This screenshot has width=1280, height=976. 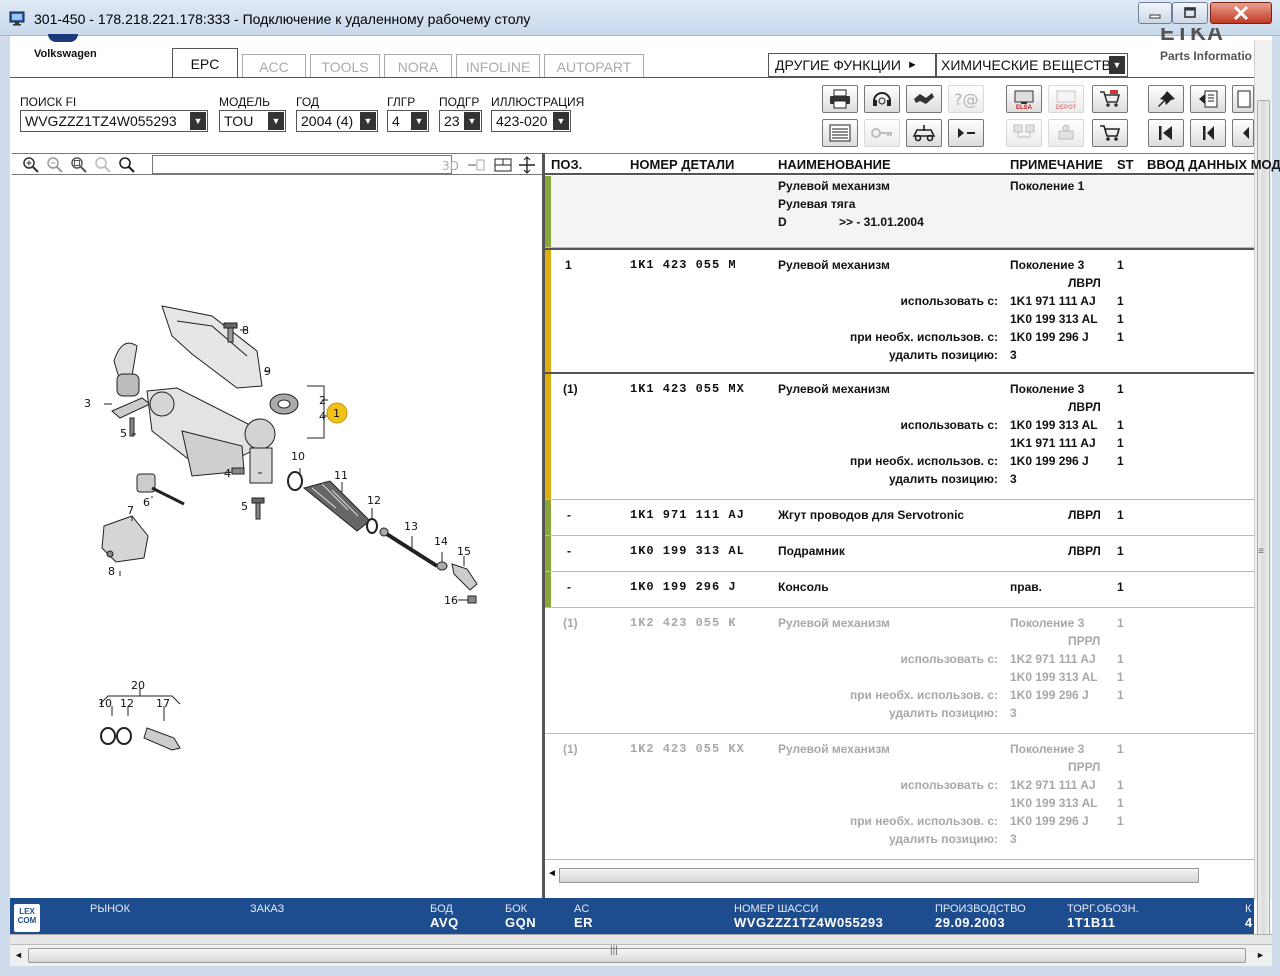 What do you see at coordinates (252, 121) in the screenshot?
I see `model-select: TOU ▼` at bounding box center [252, 121].